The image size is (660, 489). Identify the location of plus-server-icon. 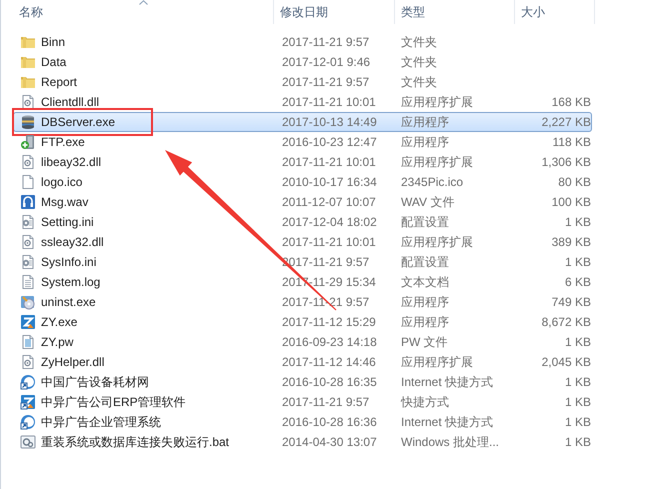
(28, 142).